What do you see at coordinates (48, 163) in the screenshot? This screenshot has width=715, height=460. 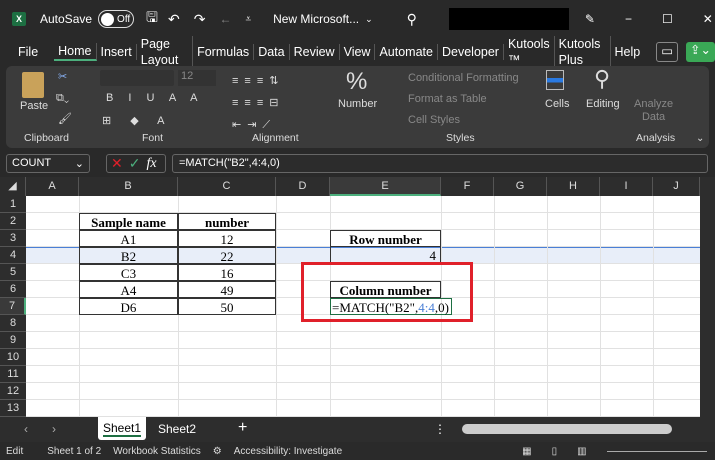 I see `name-box: COUNT ⌄` at bounding box center [48, 163].